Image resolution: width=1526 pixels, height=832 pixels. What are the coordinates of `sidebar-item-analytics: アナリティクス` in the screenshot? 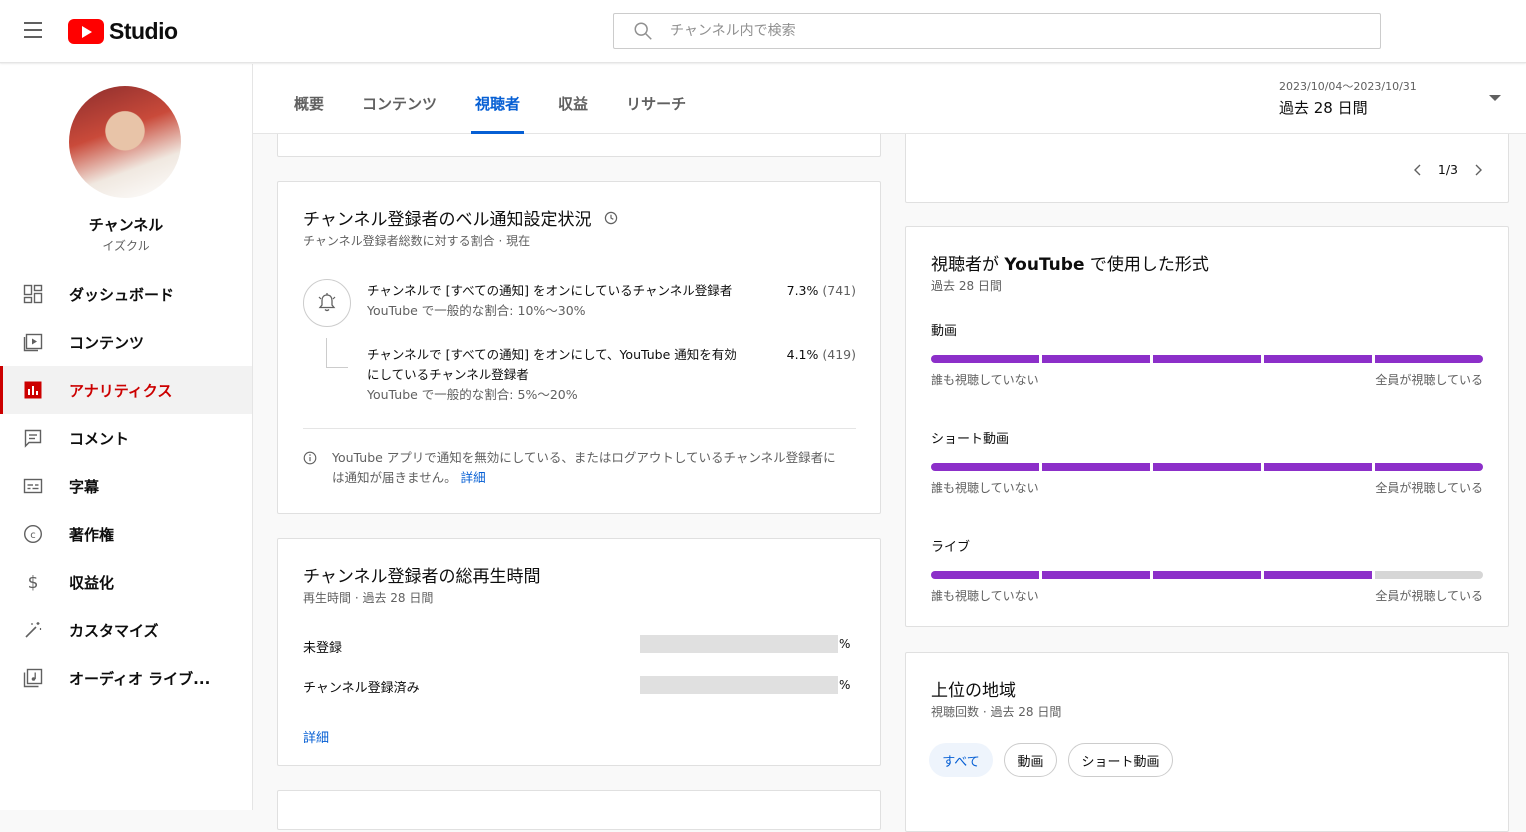 It's located at (126, 390).